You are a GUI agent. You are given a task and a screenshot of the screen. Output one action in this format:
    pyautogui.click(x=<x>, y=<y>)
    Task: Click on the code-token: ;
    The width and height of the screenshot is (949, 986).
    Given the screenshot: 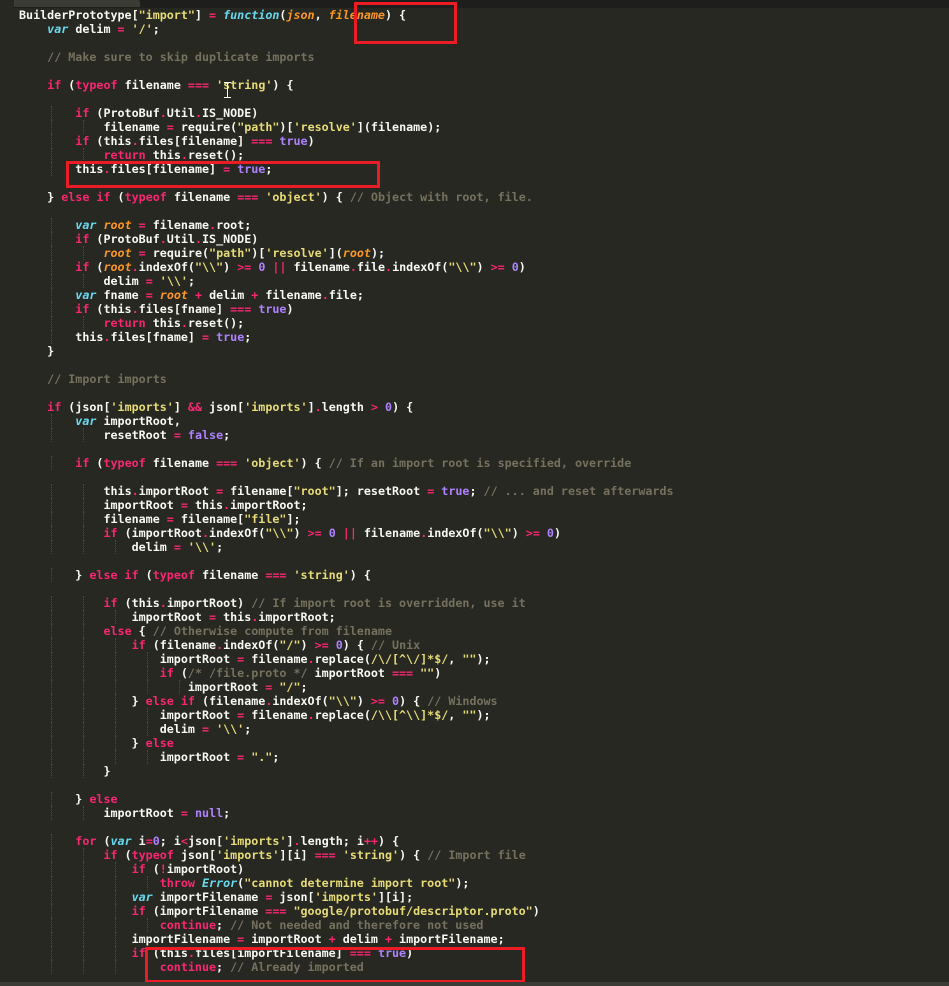 What is the action you would take?
    pyautogui.click(x=248, y=729)
    